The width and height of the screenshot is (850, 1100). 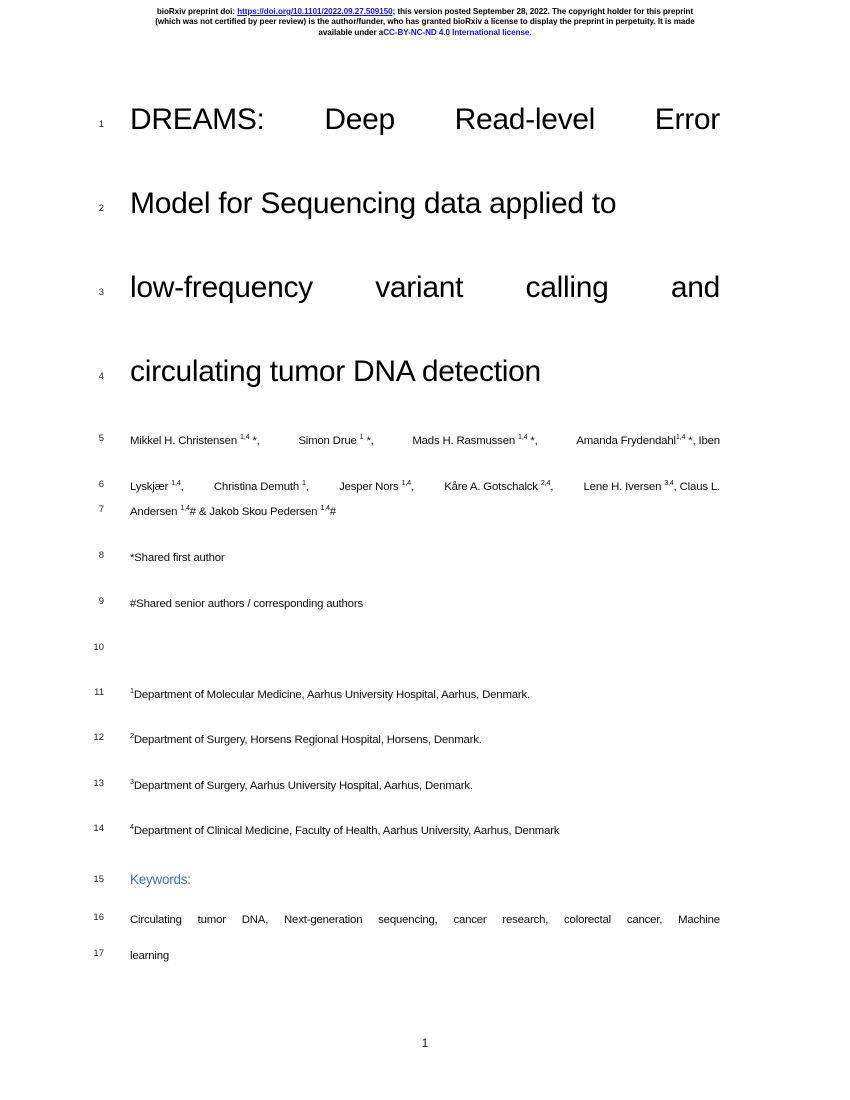 I want to click on line-number: 1, so click(x=101, y=124).